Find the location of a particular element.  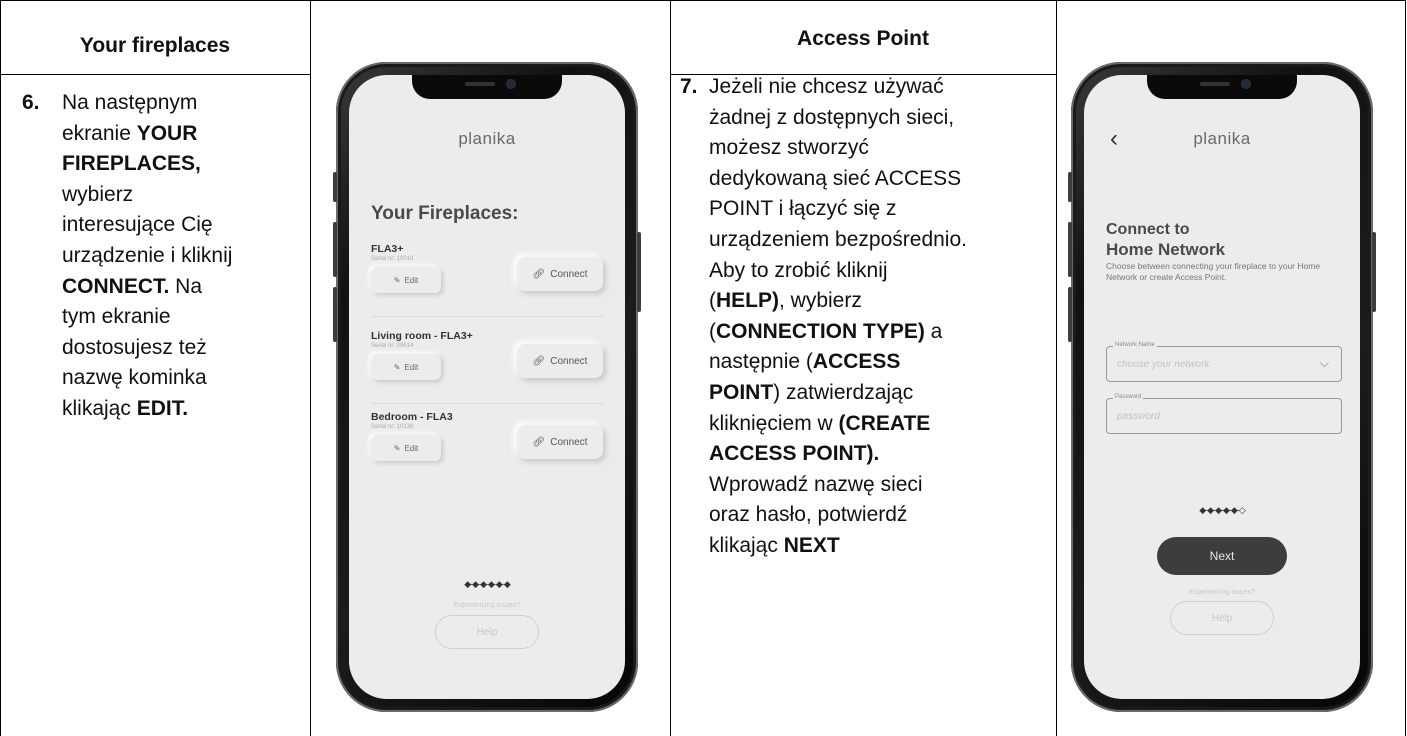

instruction-line: ACCESS POINT). is located at coordinates (794, 454).